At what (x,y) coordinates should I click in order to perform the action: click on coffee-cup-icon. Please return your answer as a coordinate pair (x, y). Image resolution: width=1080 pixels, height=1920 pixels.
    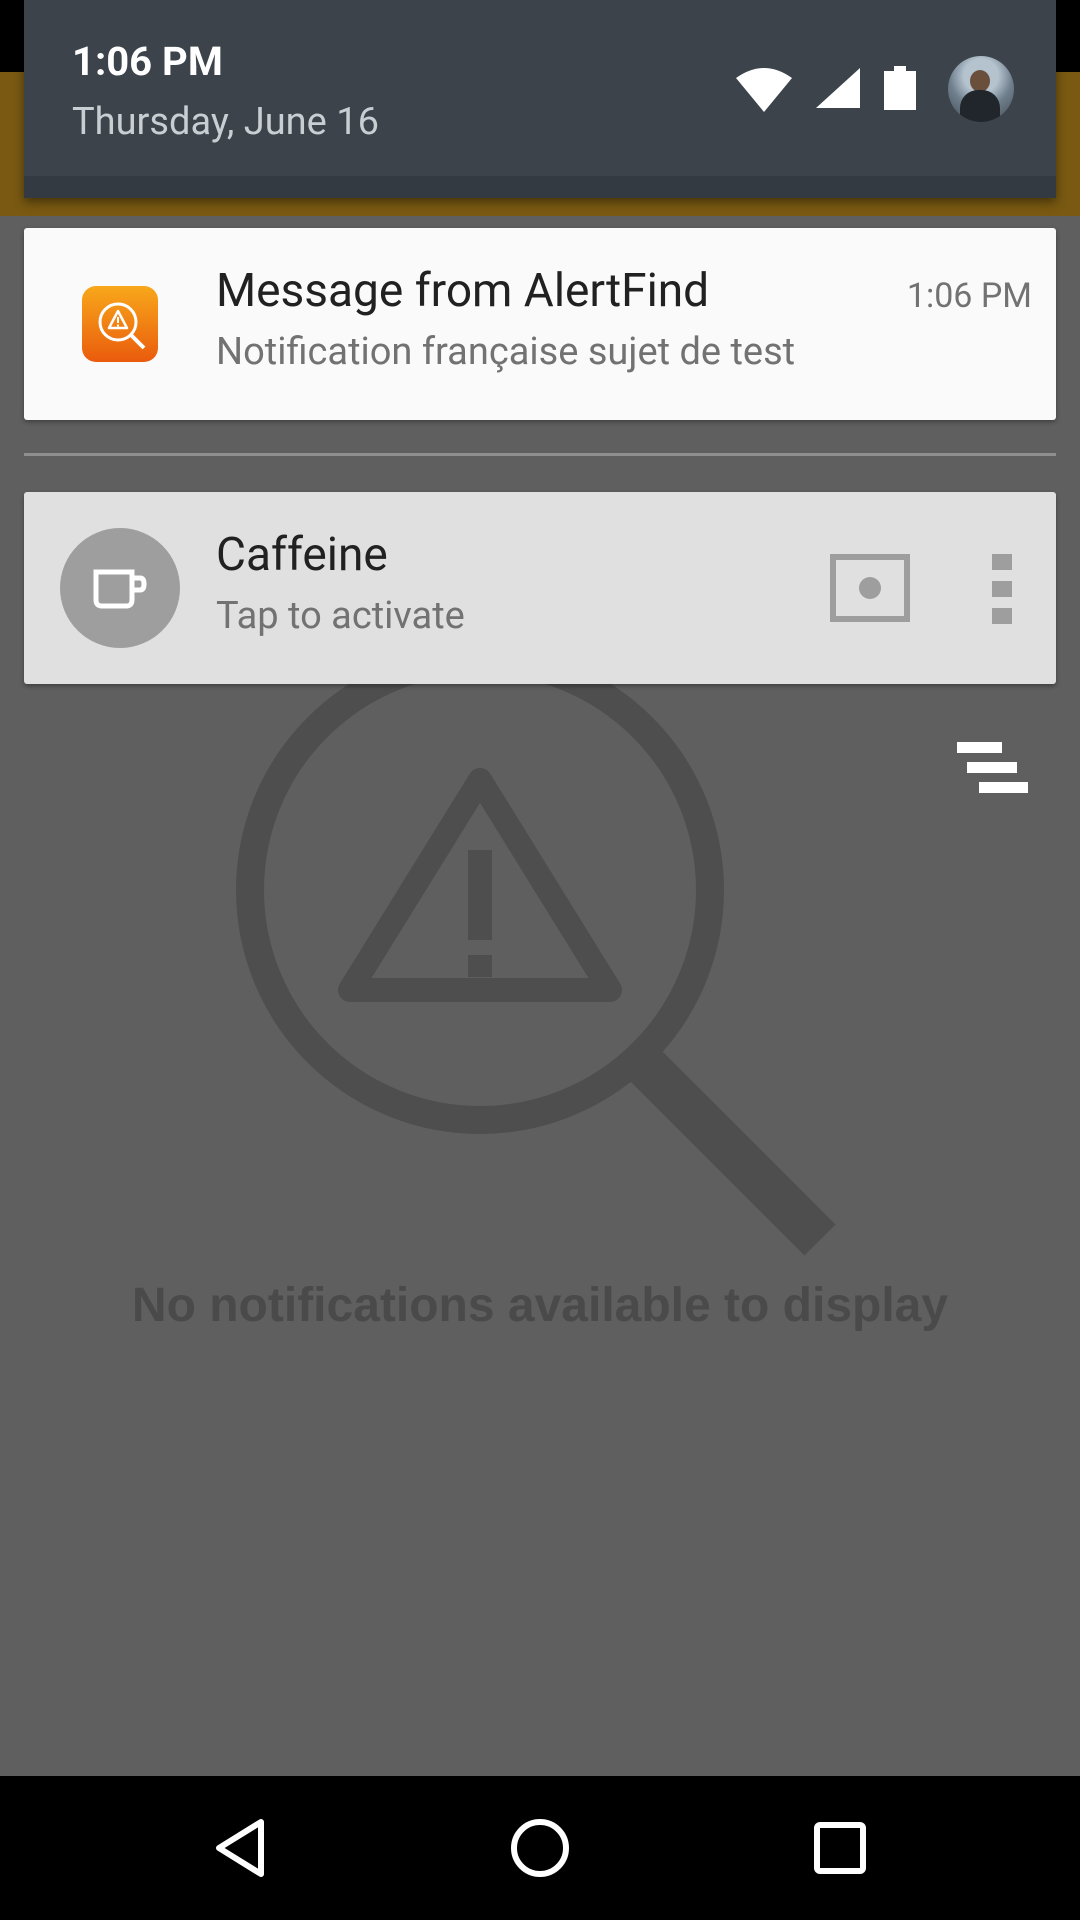
    Looking at the image, I should click on (120, 588).